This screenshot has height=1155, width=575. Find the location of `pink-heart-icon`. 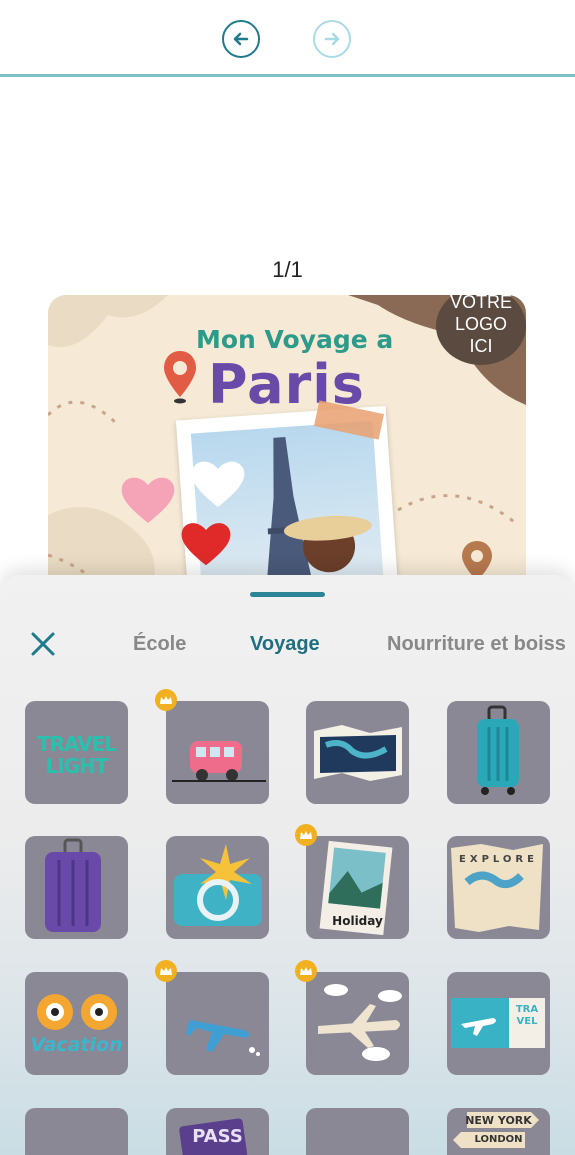

pink-heart-icon is located at coordinates (148, 500).